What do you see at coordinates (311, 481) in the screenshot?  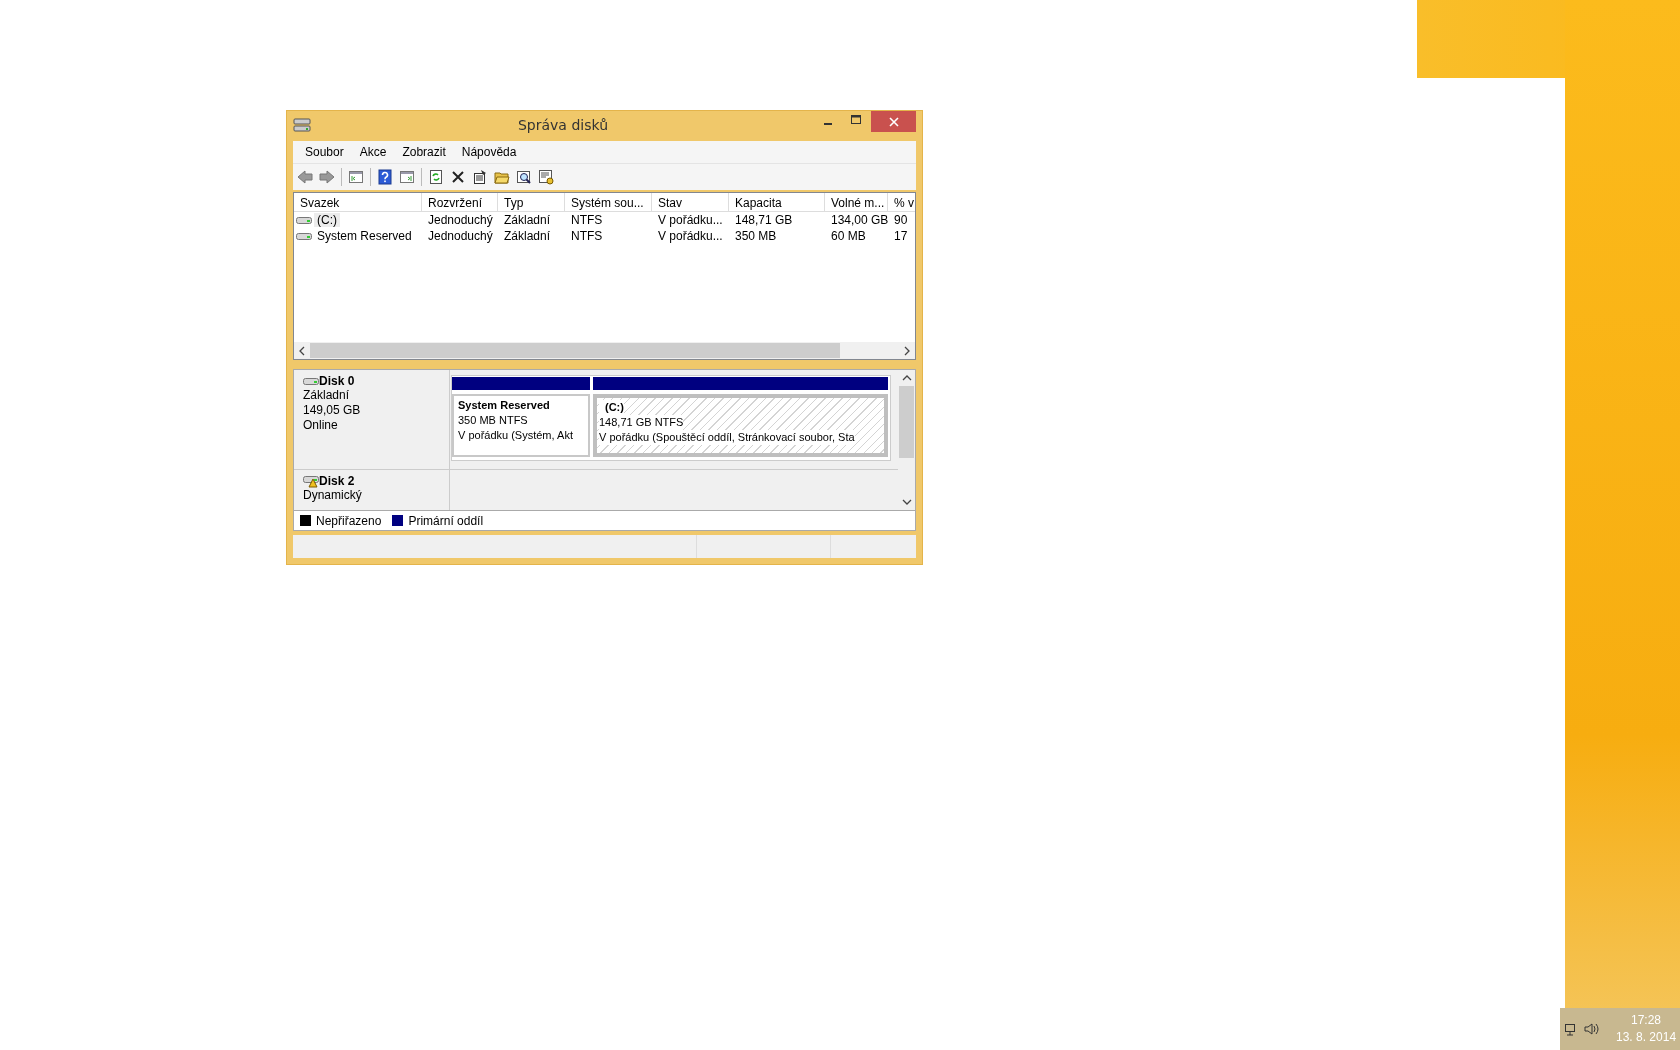 I see `warning-drive-icon` at bounding box center [311, 481].